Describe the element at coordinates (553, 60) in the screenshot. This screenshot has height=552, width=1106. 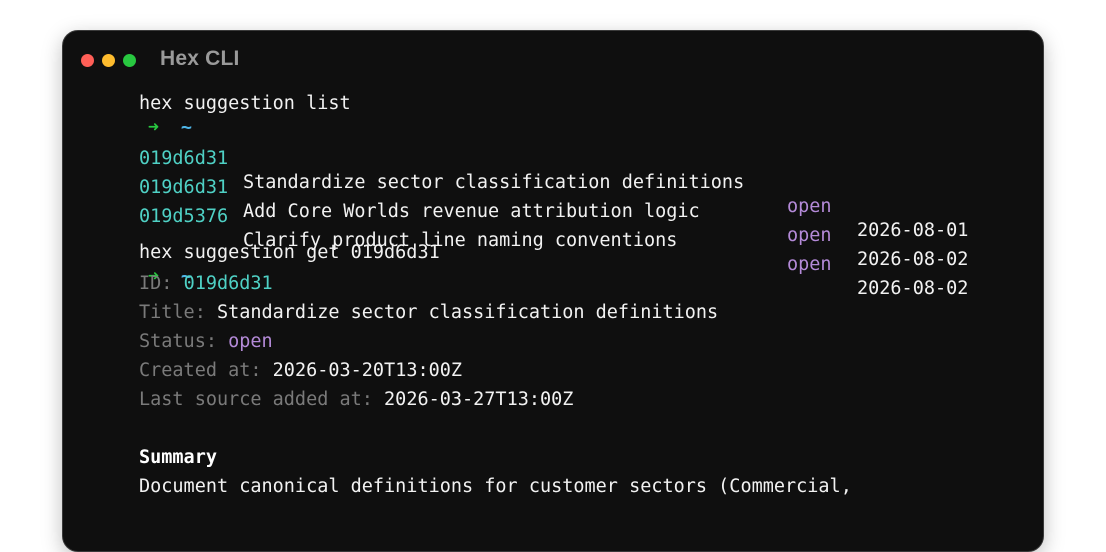
I see `title-bar: Hex CLI` at that location.